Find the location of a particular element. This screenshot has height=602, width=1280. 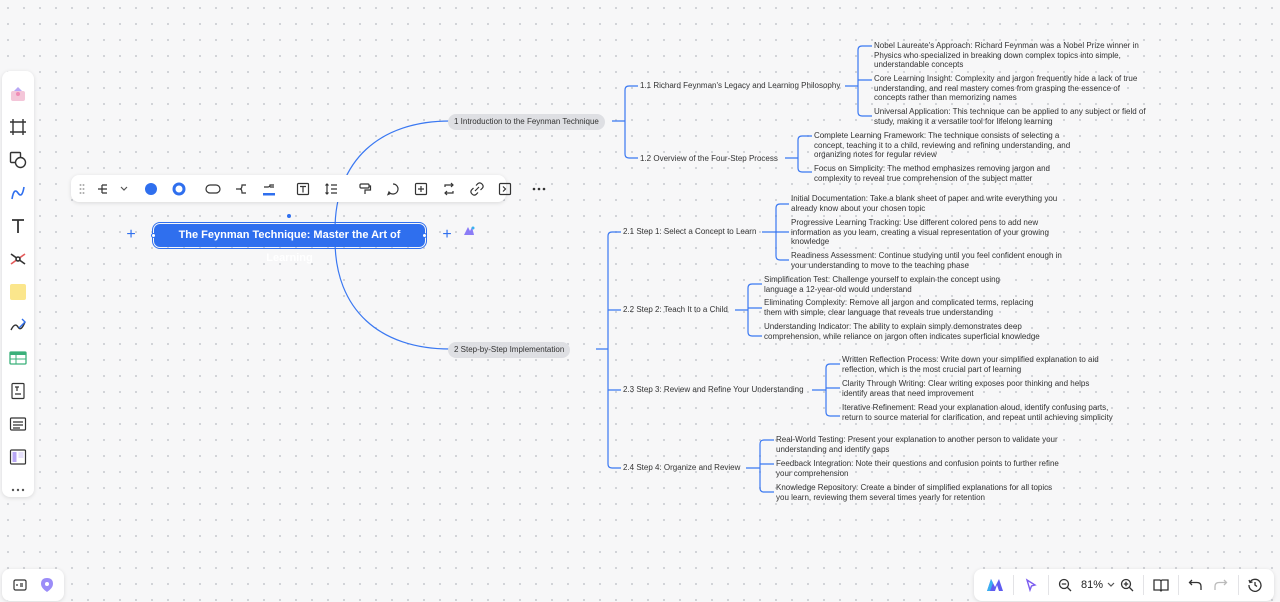

templates-icon is located at coordinates (18, 93).